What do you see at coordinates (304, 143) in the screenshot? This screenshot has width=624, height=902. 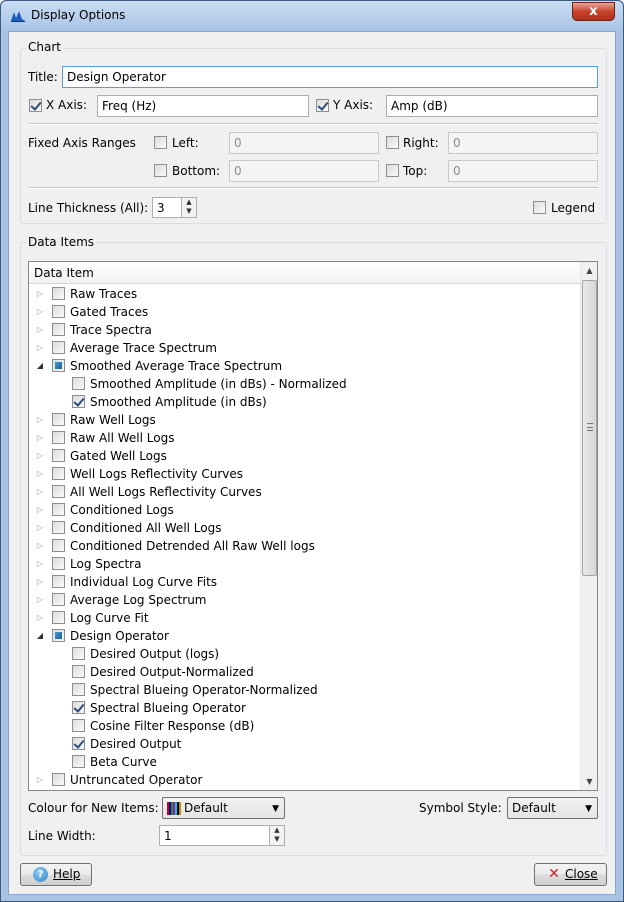 I see `left-input: 0` at bounding box center [304, 143].